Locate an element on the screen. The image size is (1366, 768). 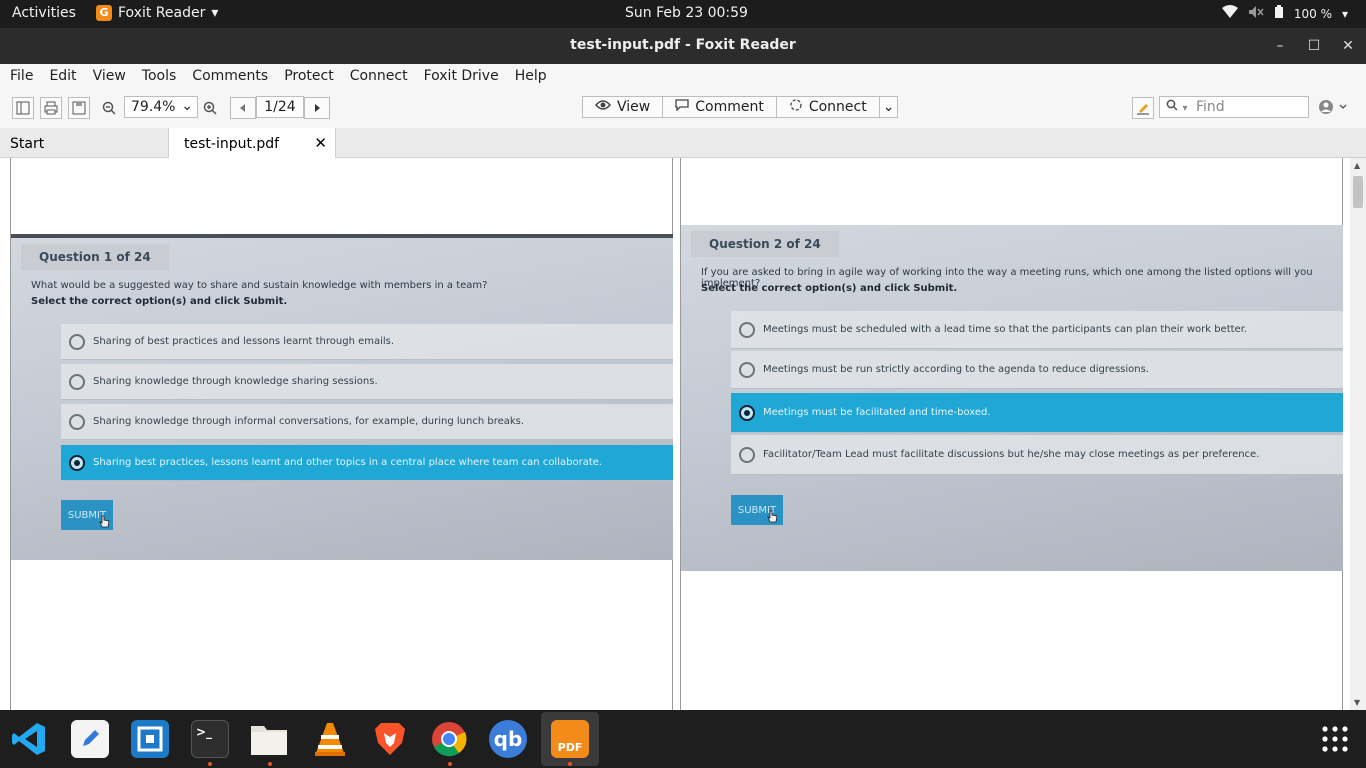
menu-connect: Connect is located at coordinates (379, 76).